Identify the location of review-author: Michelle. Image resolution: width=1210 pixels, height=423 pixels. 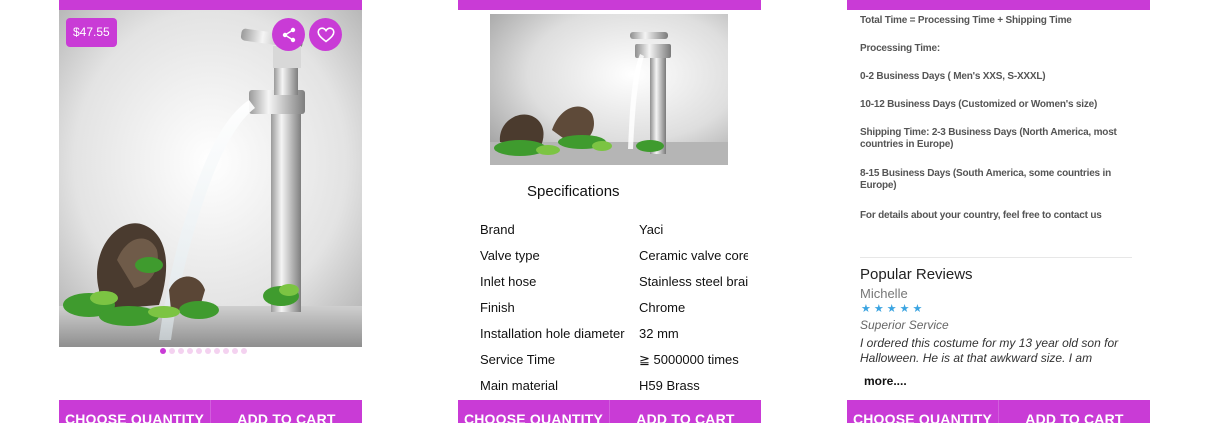
(884, 293).